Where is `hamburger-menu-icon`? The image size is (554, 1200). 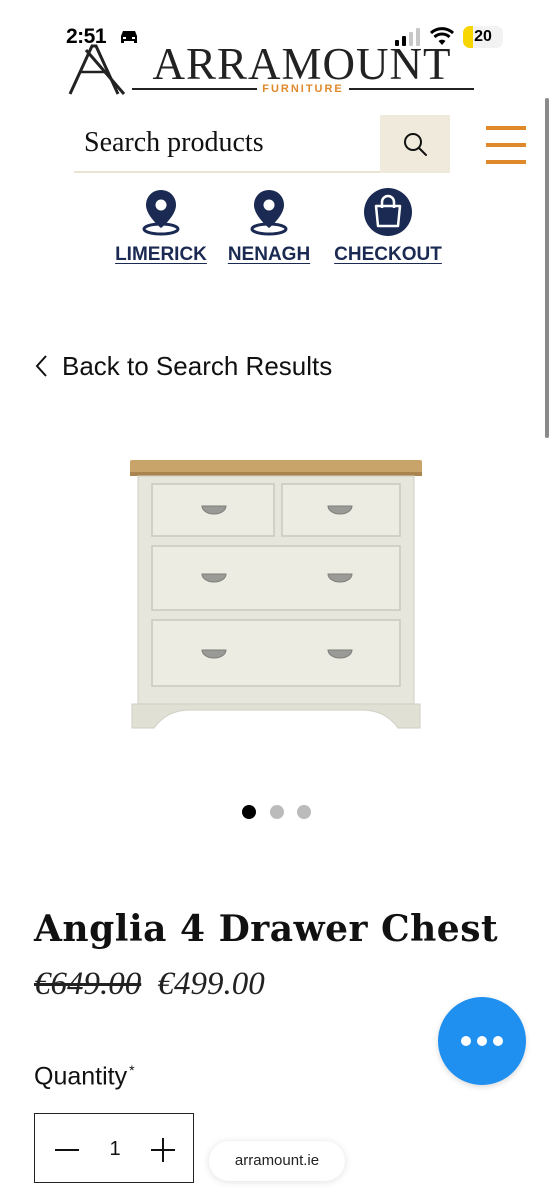
hamburger-menu-icon is located at coordinates (506, 145).